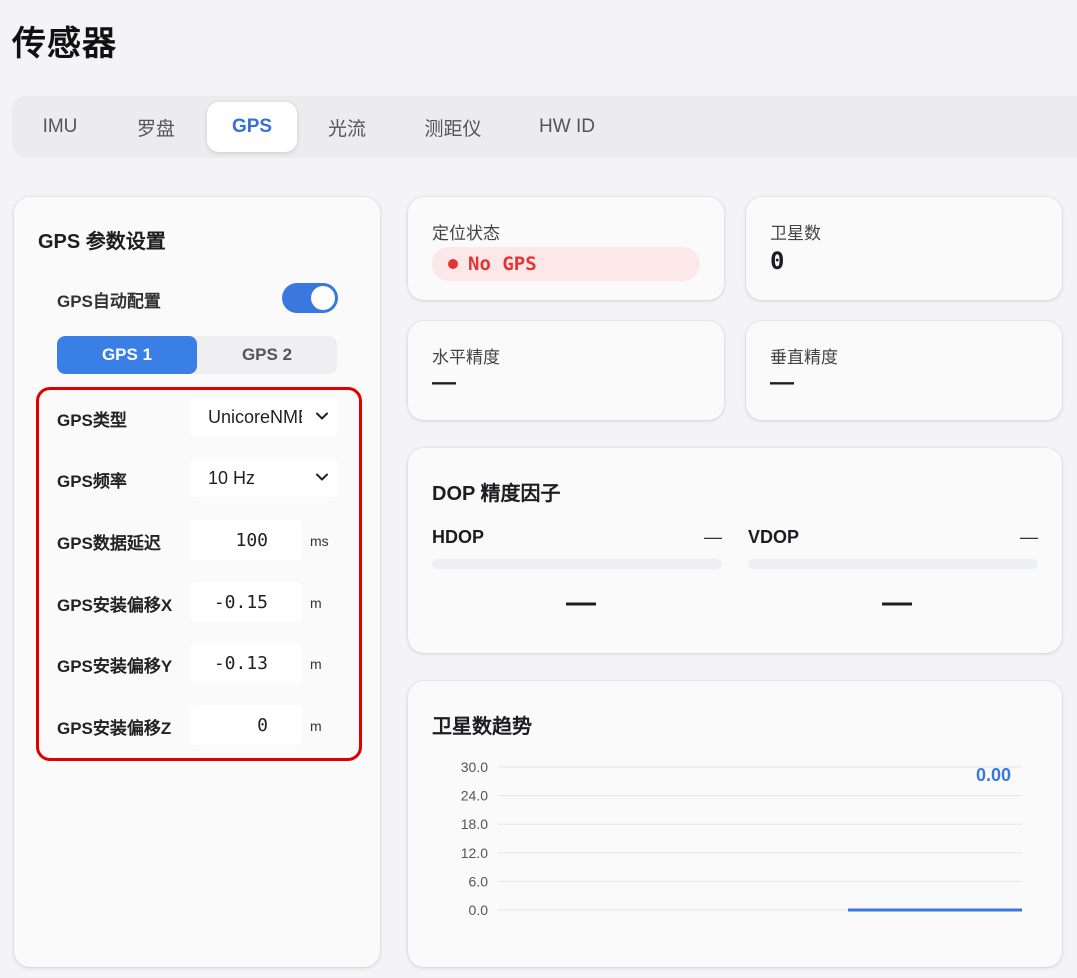 The image size is (1077, 978). I want to click on page-title: 传感器, so click(64, 44).